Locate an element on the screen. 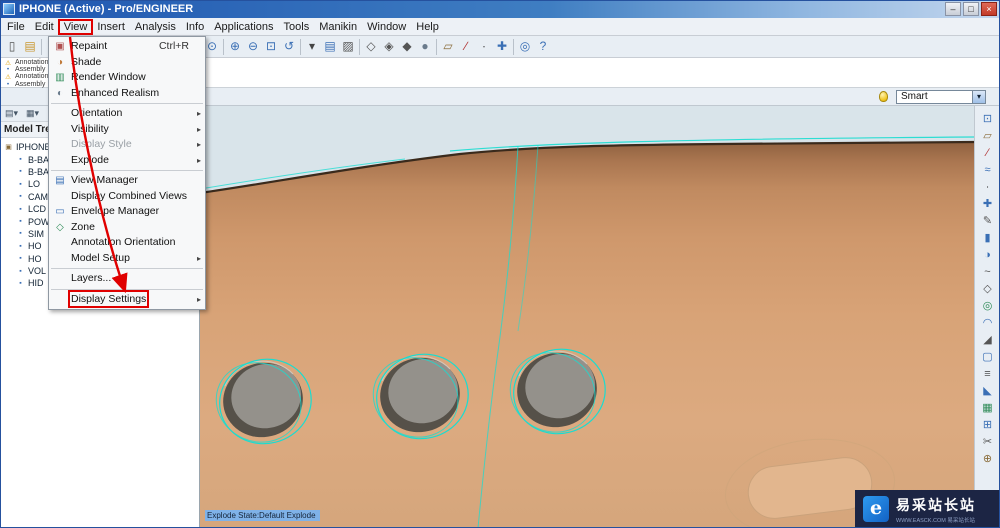 Image resolution: width=1000 pixels, height=528 pixels. tree-item-label: B-BA is located at coordinates (39, 171).